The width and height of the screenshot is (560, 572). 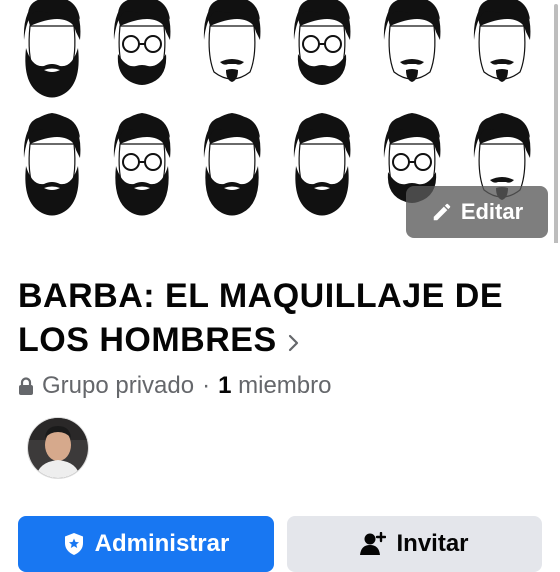 I want to click on pencil-icon, so click(x=442, y=212).